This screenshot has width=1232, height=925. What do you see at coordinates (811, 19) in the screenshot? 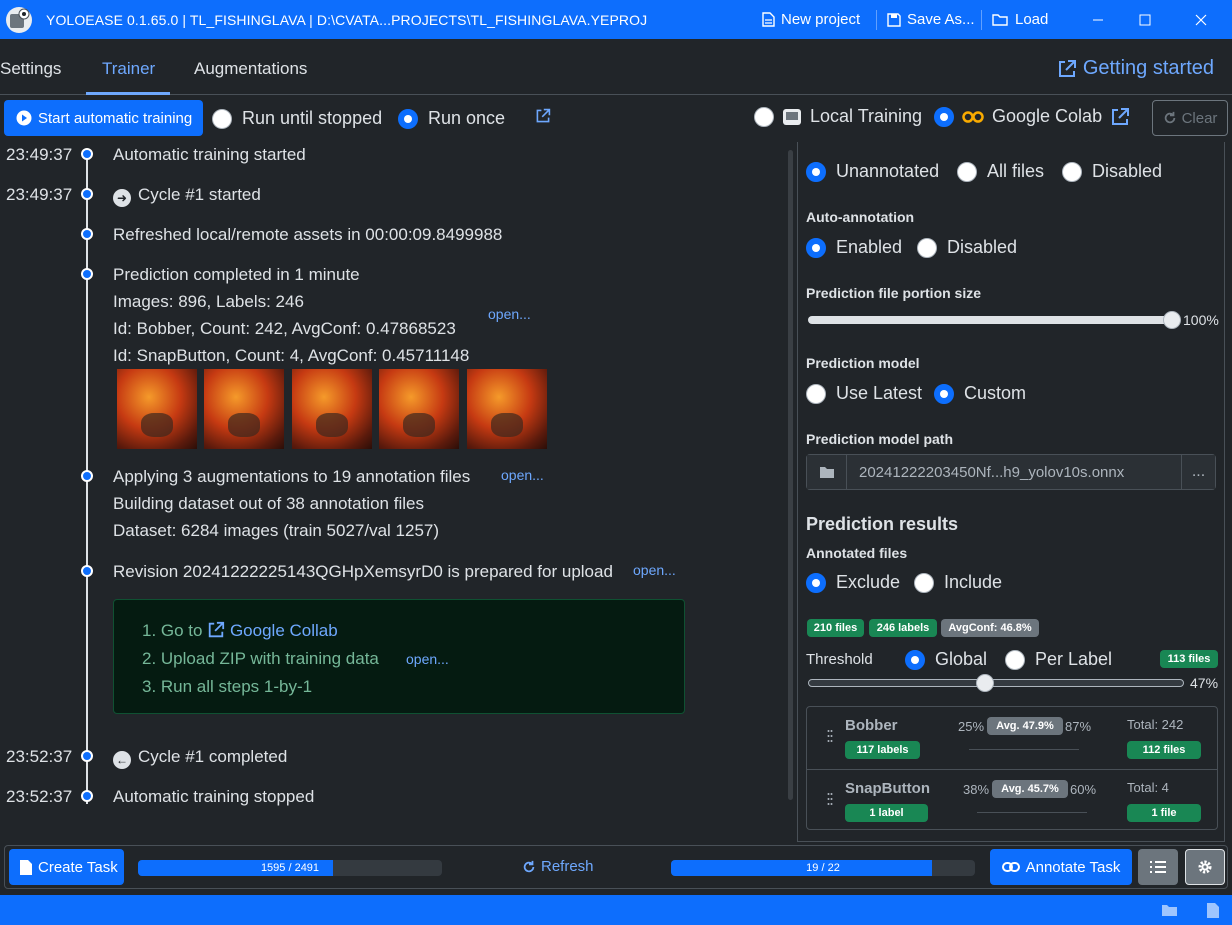
I see `new-project-button: New project` at bounding box center [811, 19].